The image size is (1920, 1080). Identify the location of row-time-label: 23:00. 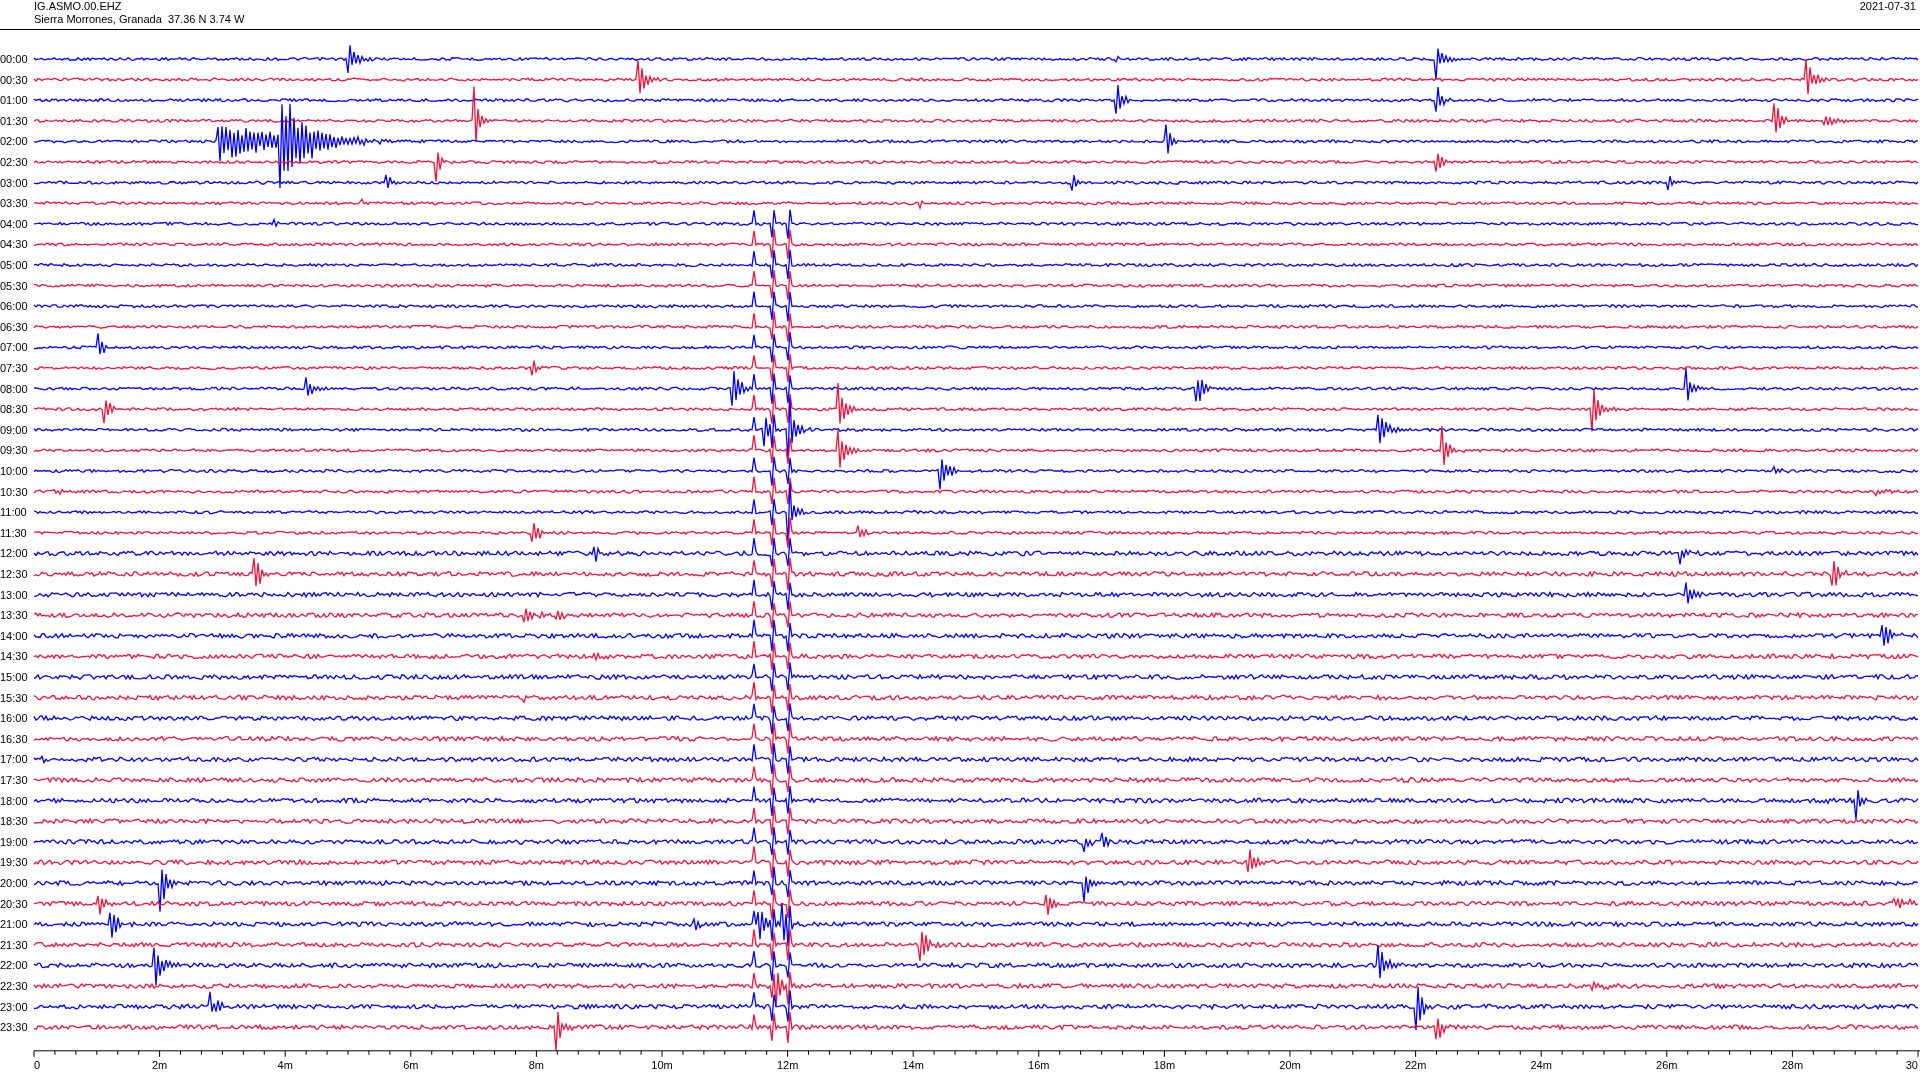
(14, 1006).